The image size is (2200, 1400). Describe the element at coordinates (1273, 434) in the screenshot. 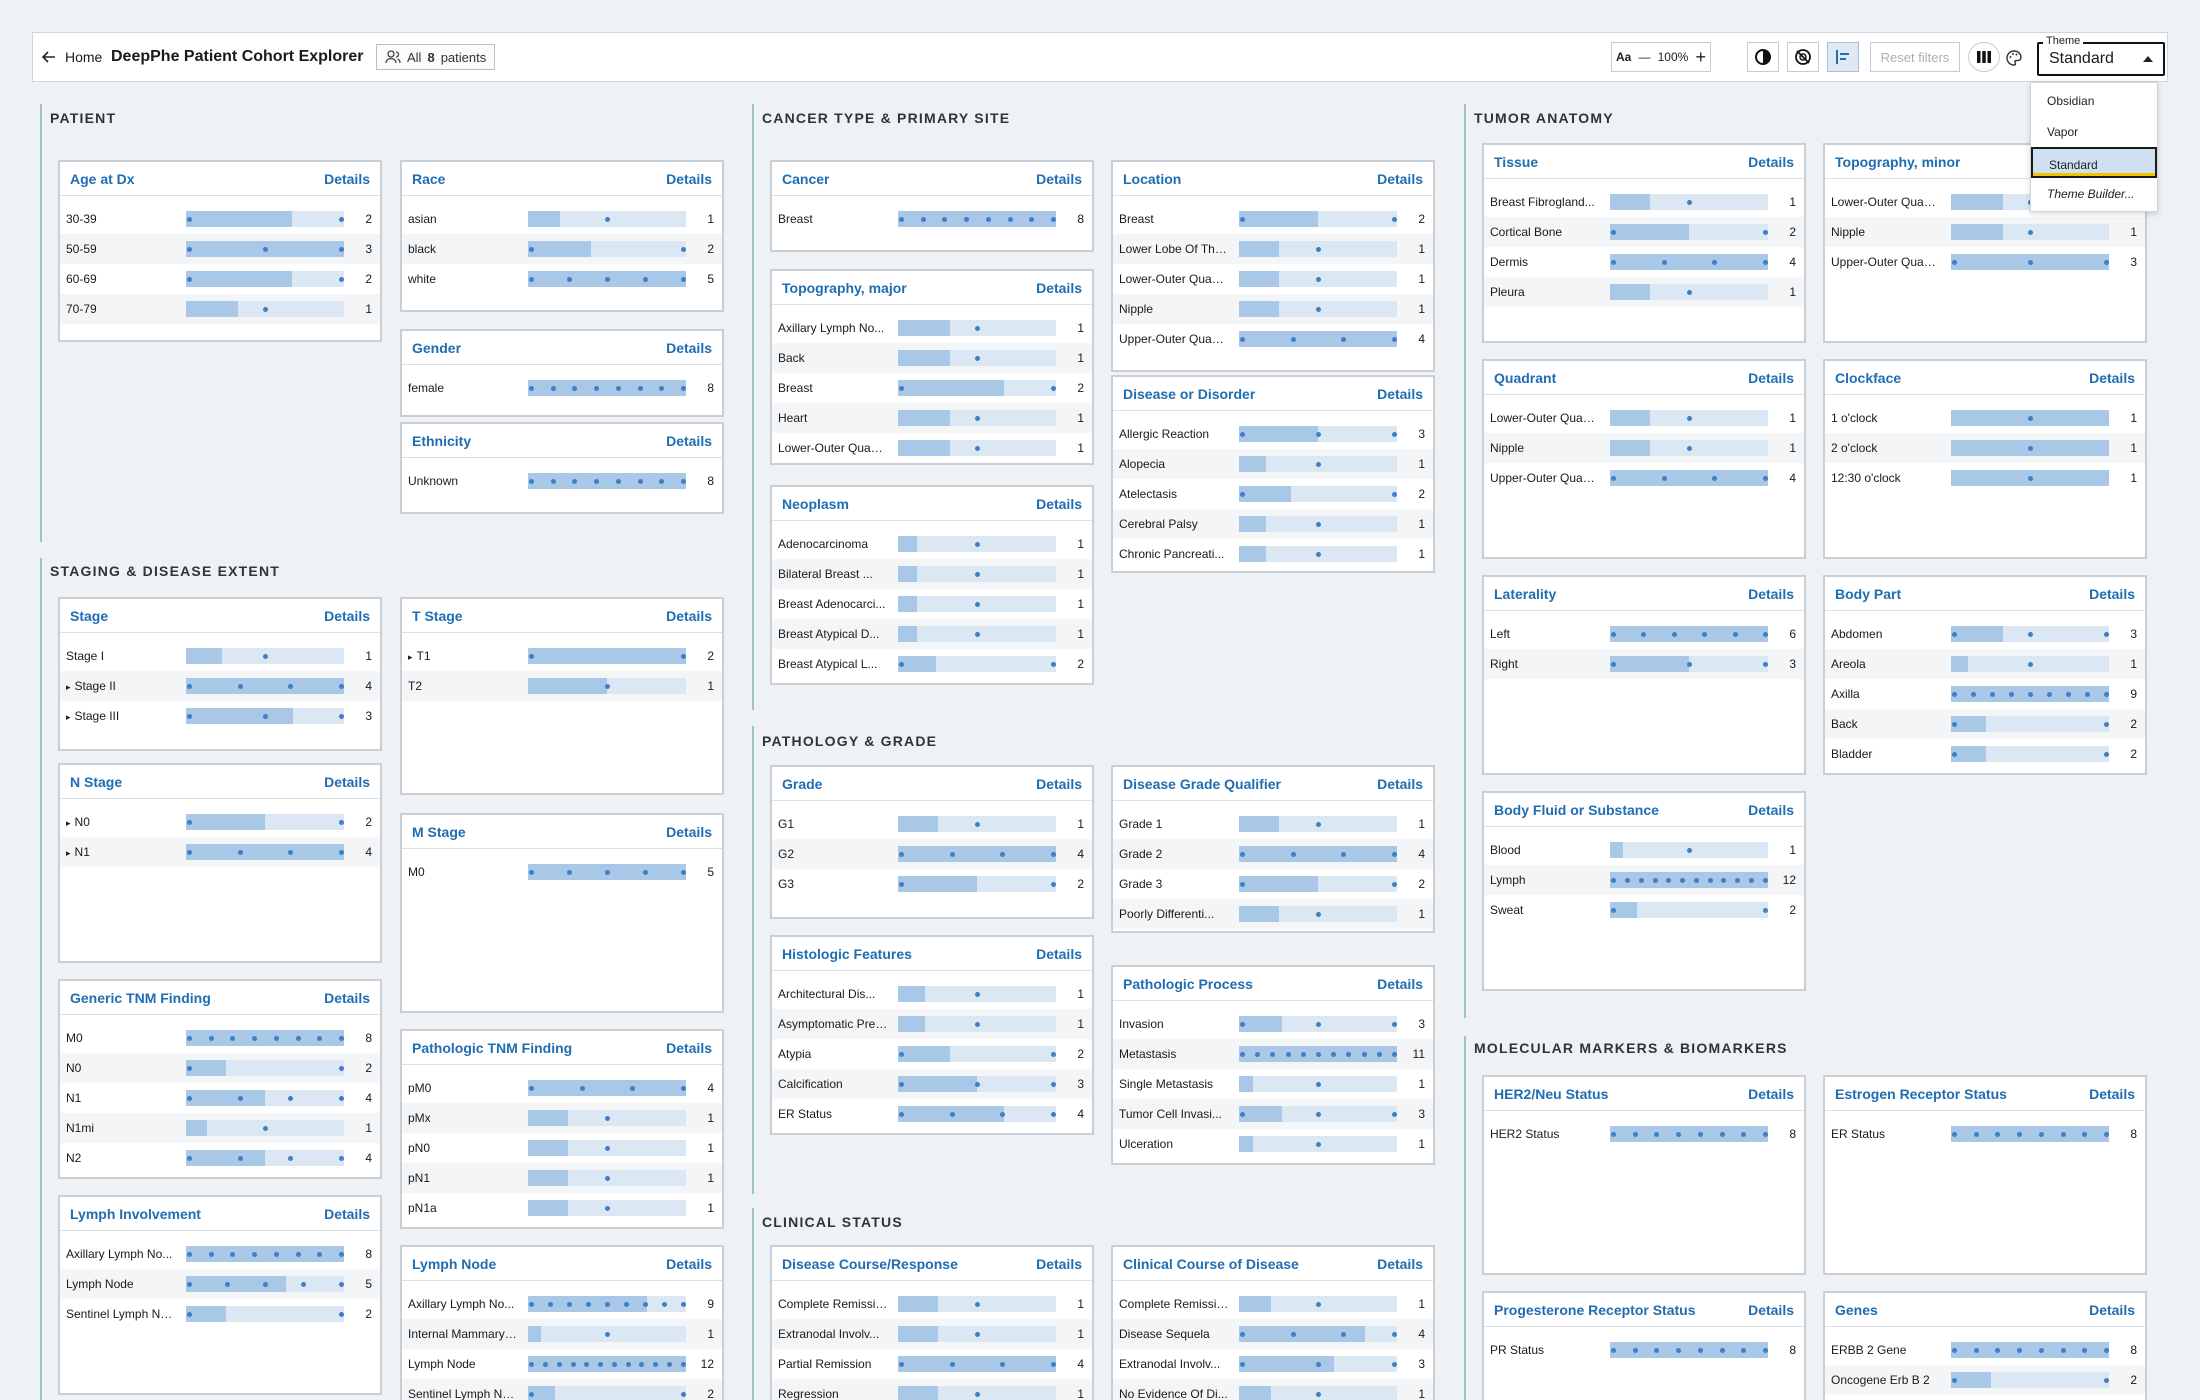

I see `facet-row: Allergic Reaction 3` at that location.